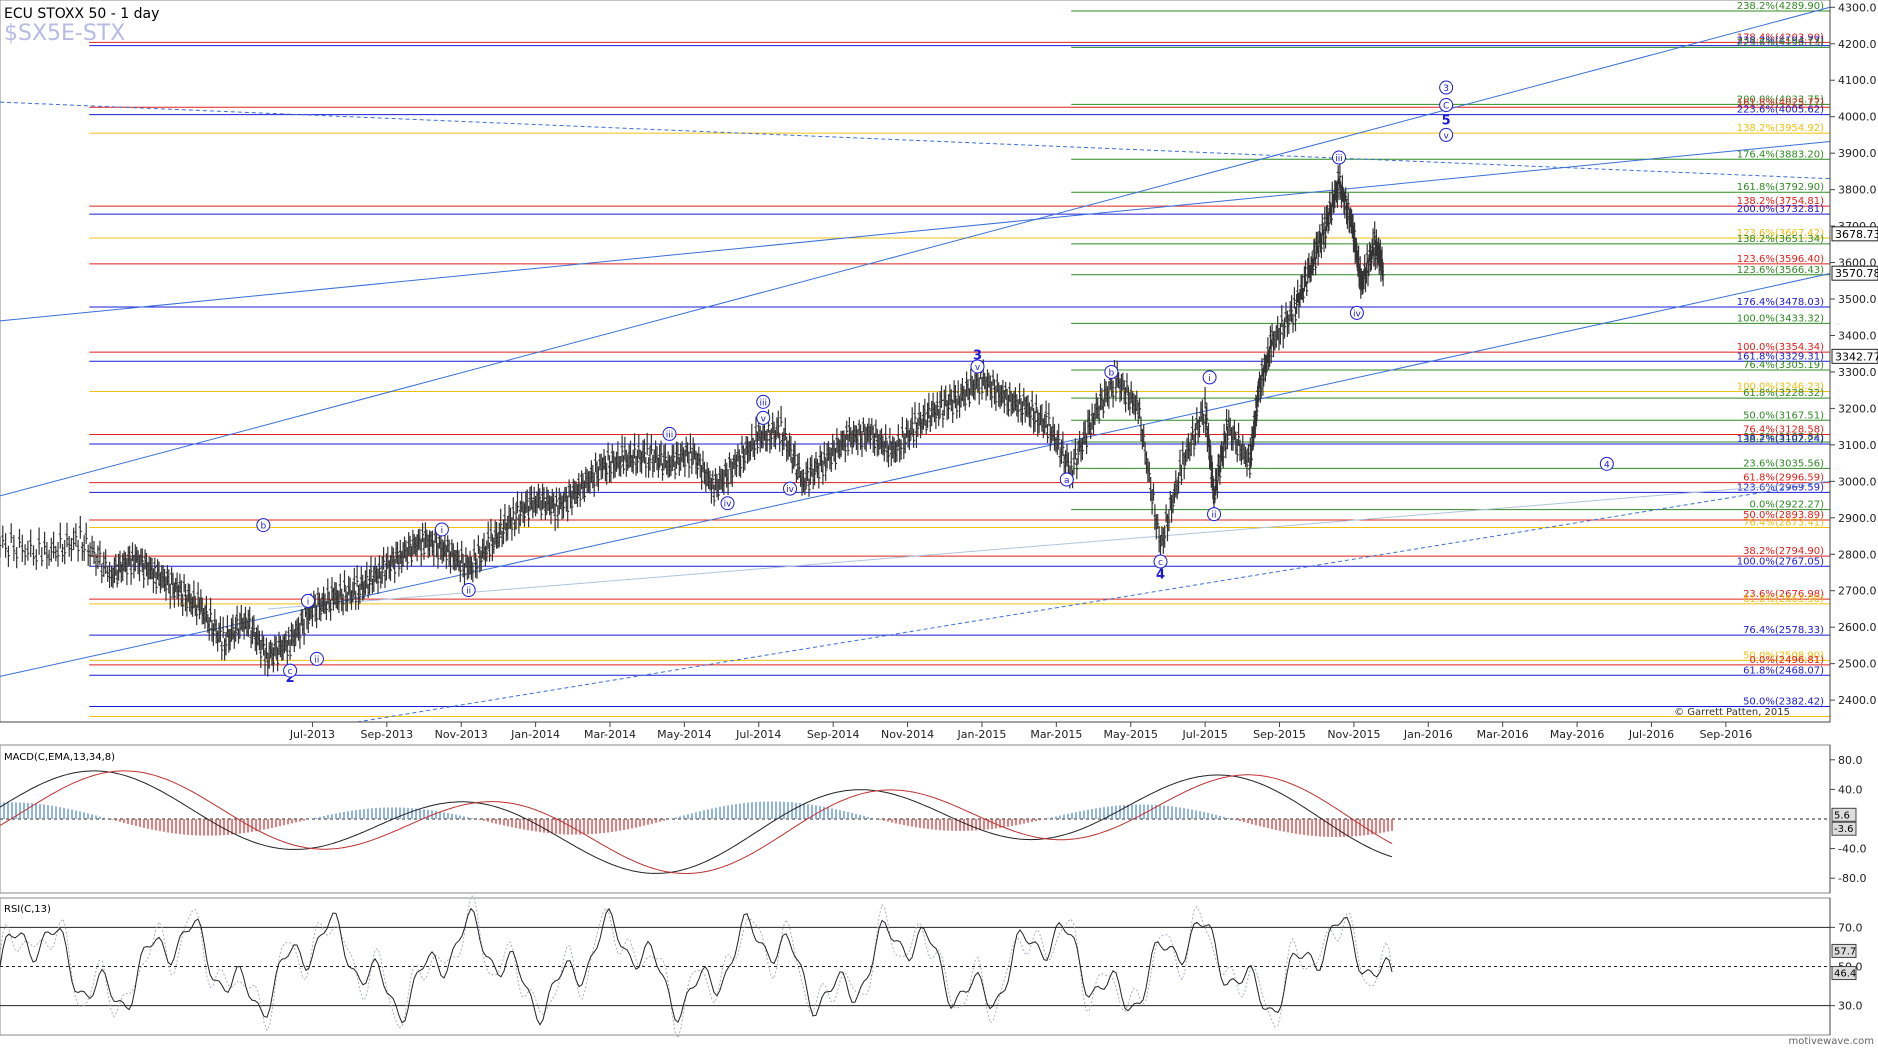  What do you see at coordinates (1160, 574) in the screenshot?
I see `wave-label-17: 4` at bounding box center [1160, 574].